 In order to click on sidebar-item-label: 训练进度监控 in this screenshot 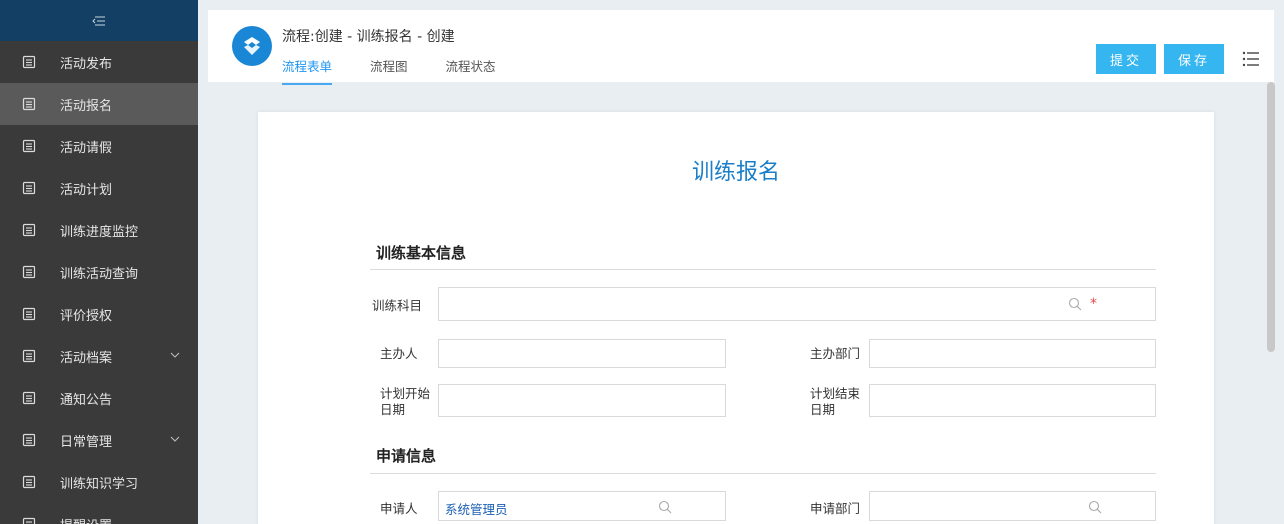, I will do `click(99, 232)`.